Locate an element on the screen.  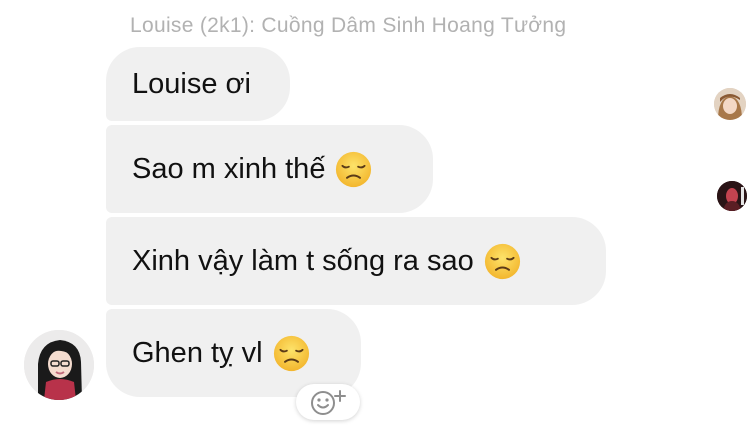
message-text: Sao m xinh thế is located at coordinates (229, 169).